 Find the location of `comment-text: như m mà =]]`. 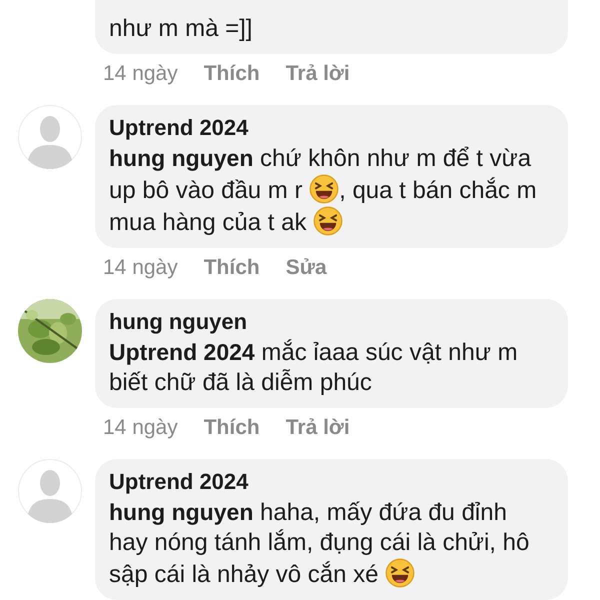

comment-text: như m mà =]] is located at coordinates (181, 29).